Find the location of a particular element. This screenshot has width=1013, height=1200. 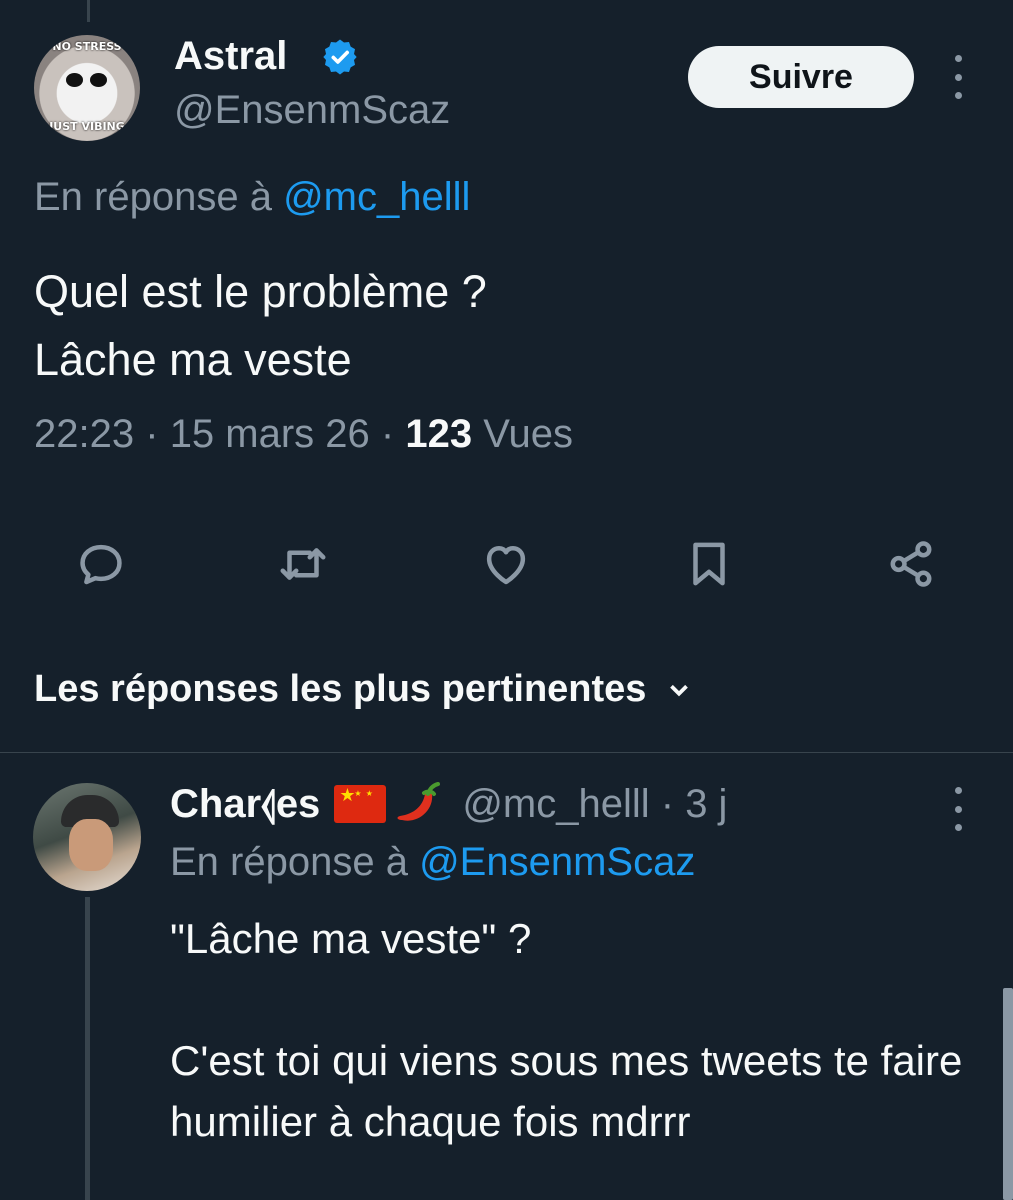

chevron-down-icon is located at coordinates (679, 690).